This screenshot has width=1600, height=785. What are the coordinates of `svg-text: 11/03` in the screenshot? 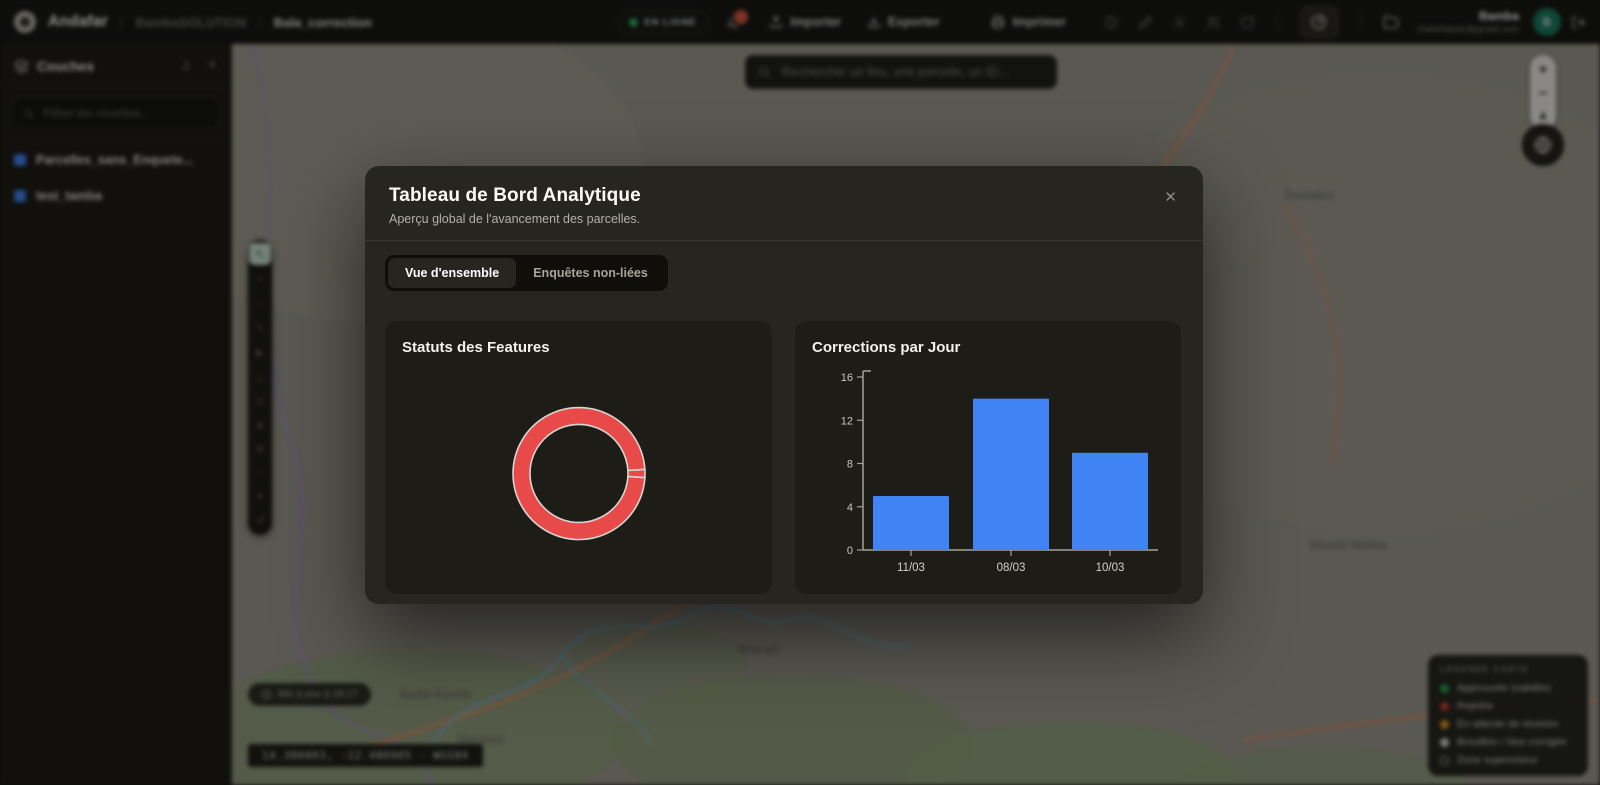 It's located at (911, 568).